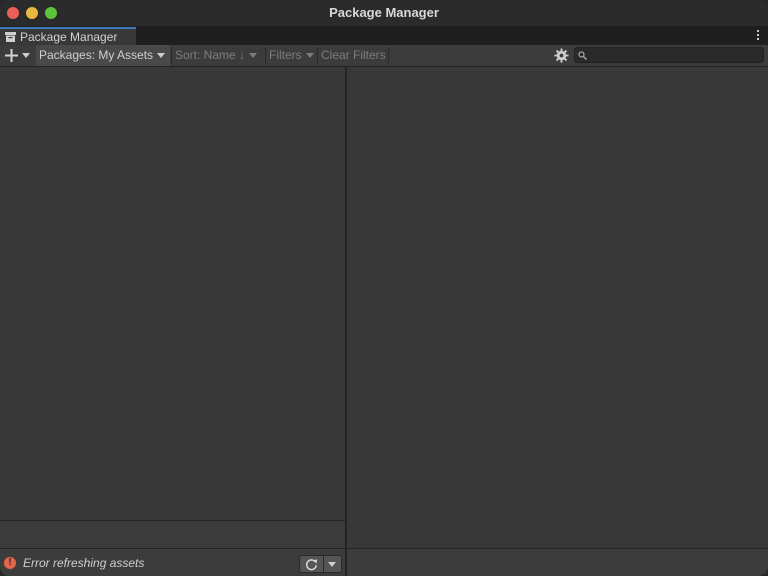 Image resolution: width=768 pixels, height=576 pixels. Describe the element at coordinates (11, 55) in the screenshot. I see `plus-icon` at that location.